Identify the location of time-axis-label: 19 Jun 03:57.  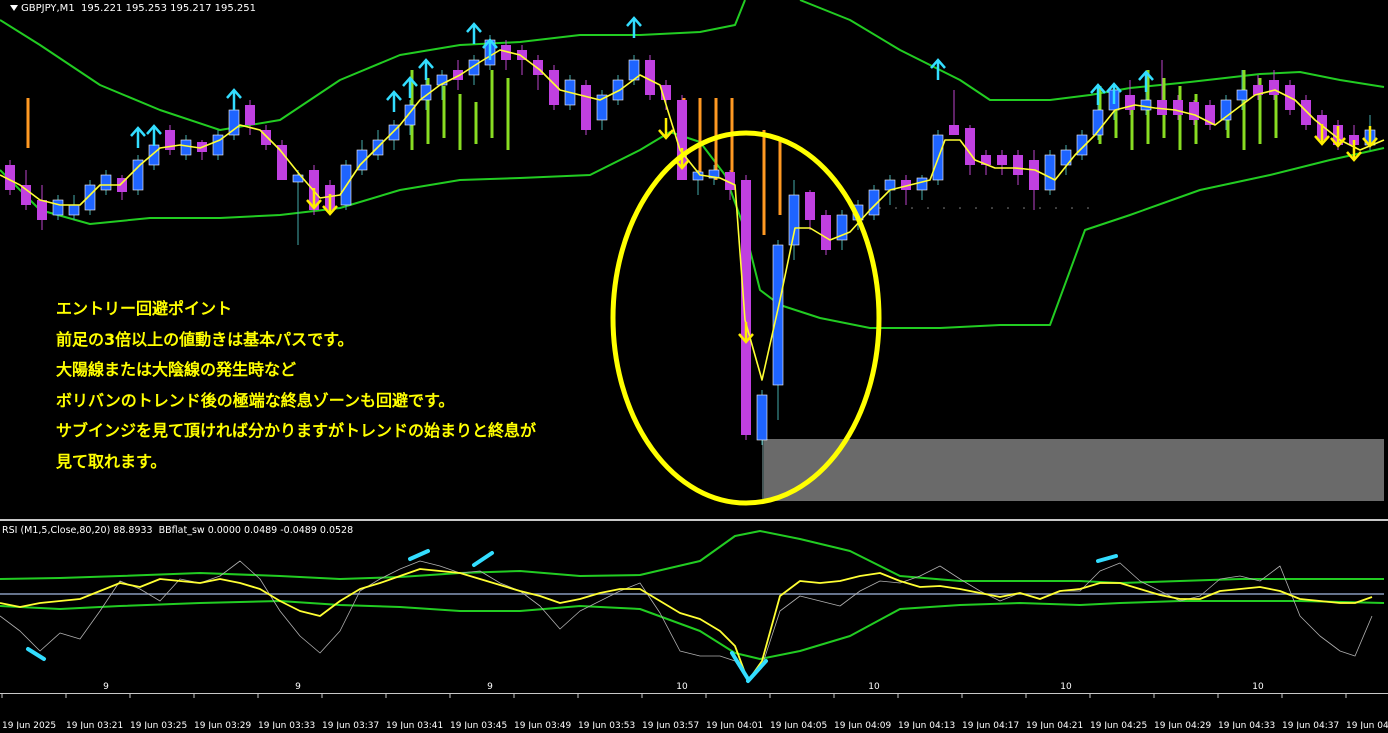
(670, 725).